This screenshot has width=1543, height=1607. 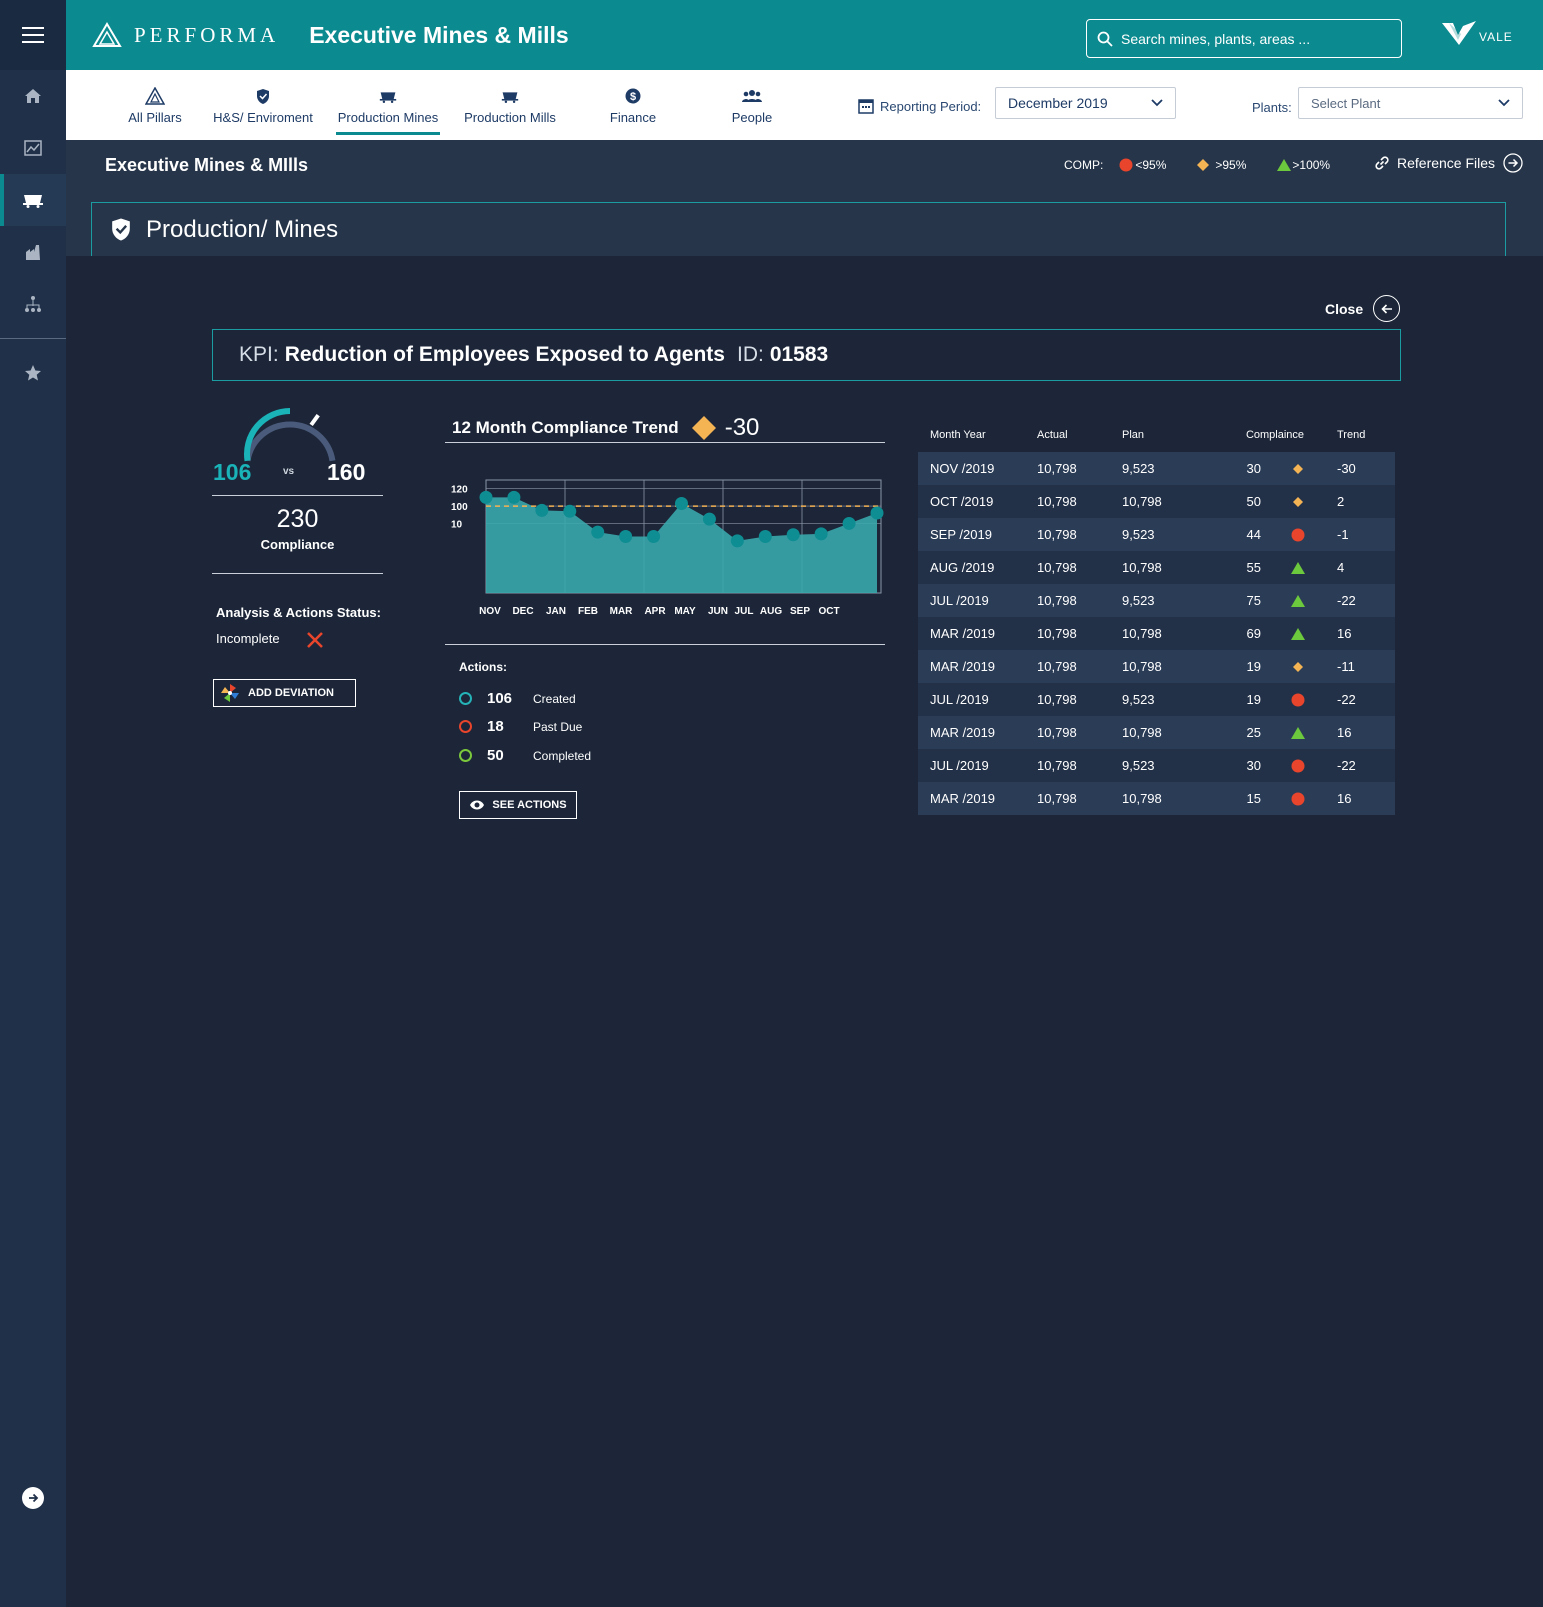 What do you see at coordinates (799, 354) in the screenshot?
I see `kpi-id: 01583` at bounding box center [799, 354].